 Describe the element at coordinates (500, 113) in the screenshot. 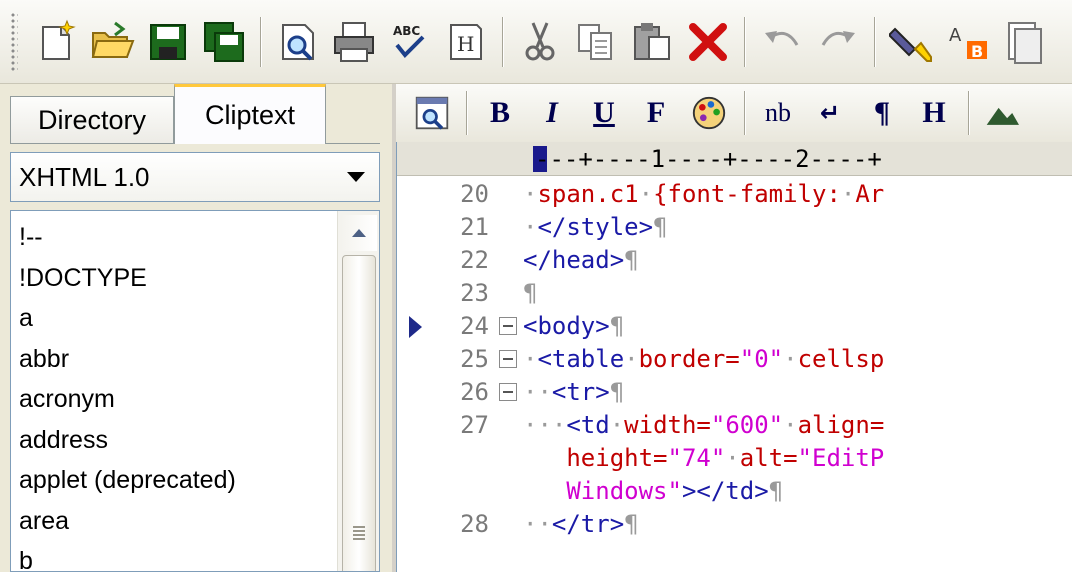

I see `bold-button: B` at that location.